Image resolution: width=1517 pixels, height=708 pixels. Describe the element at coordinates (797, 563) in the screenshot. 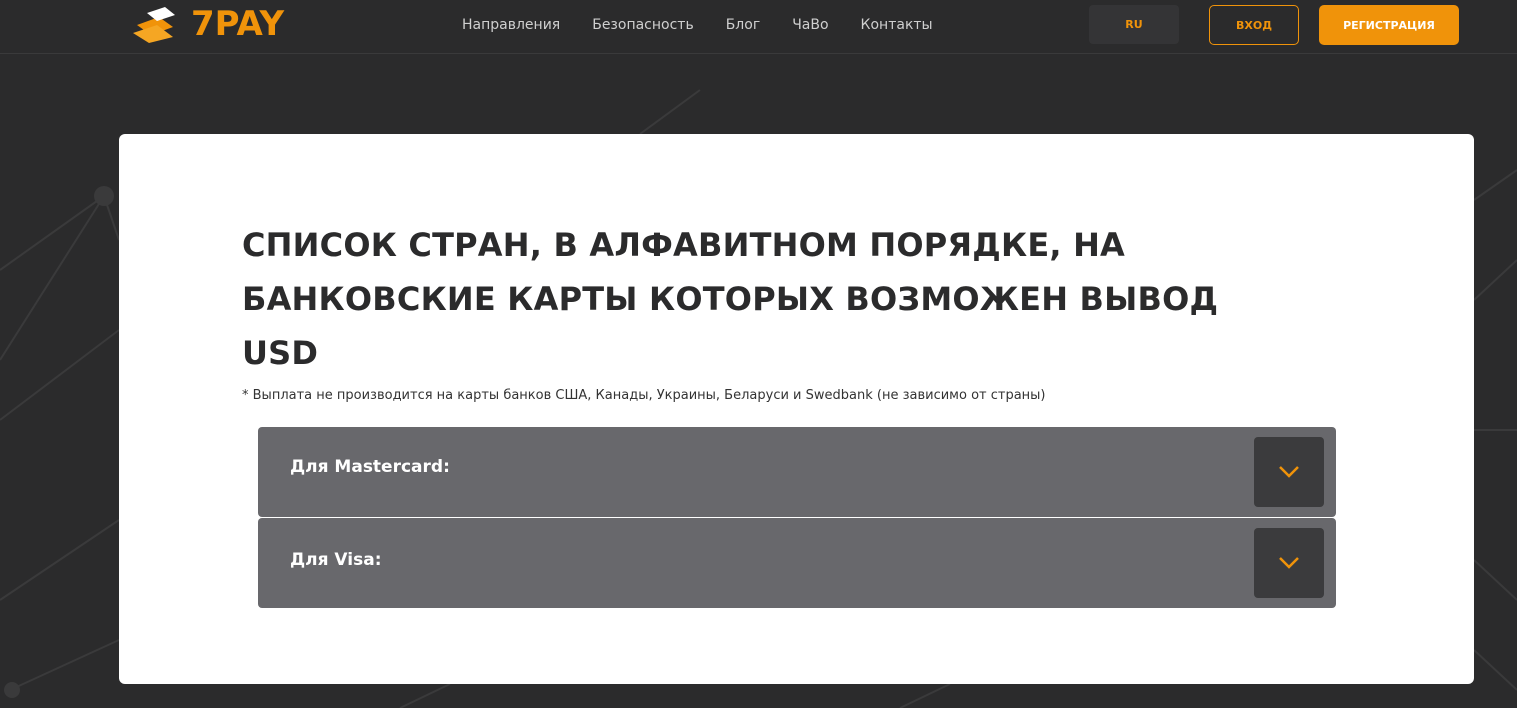

I see `accordion-visa: Для Visa:` at that location.